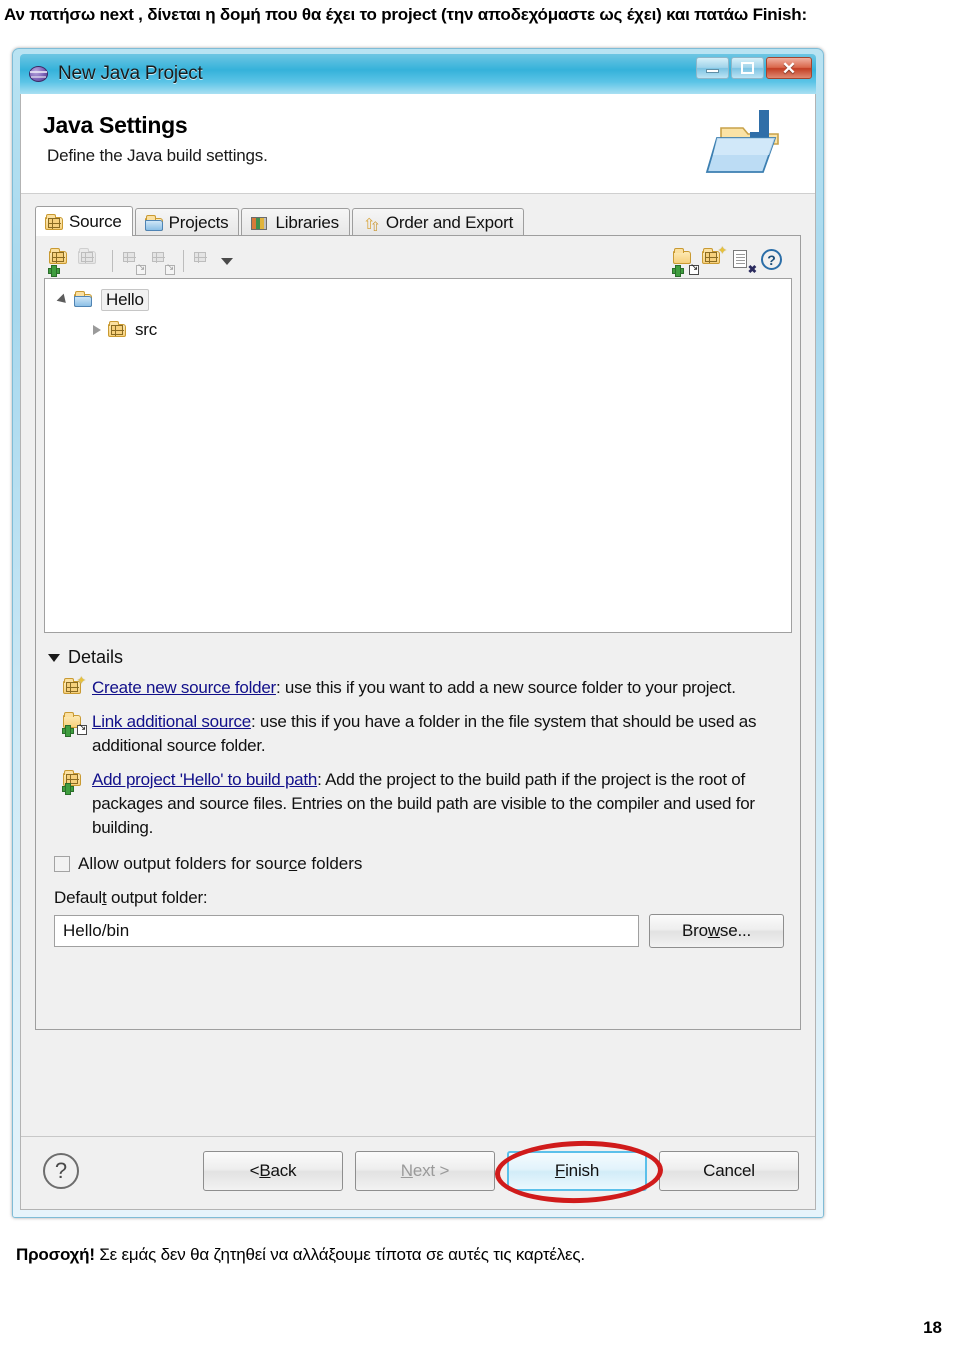 Image resolution: width=960 pixels, height=1363 pixels. Describe the element at coordinates (39, 74) in the screenshot. I see `eclipse-globe-icon` at that location.